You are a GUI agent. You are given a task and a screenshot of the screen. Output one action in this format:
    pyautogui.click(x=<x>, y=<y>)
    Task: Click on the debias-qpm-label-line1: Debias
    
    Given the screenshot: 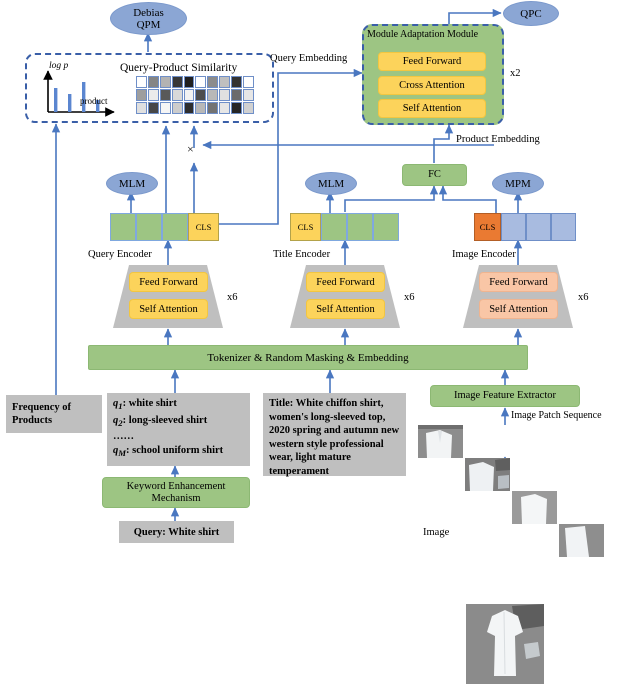 What is the action you would take?
    pyautogui.click(x=148, y=12)
    